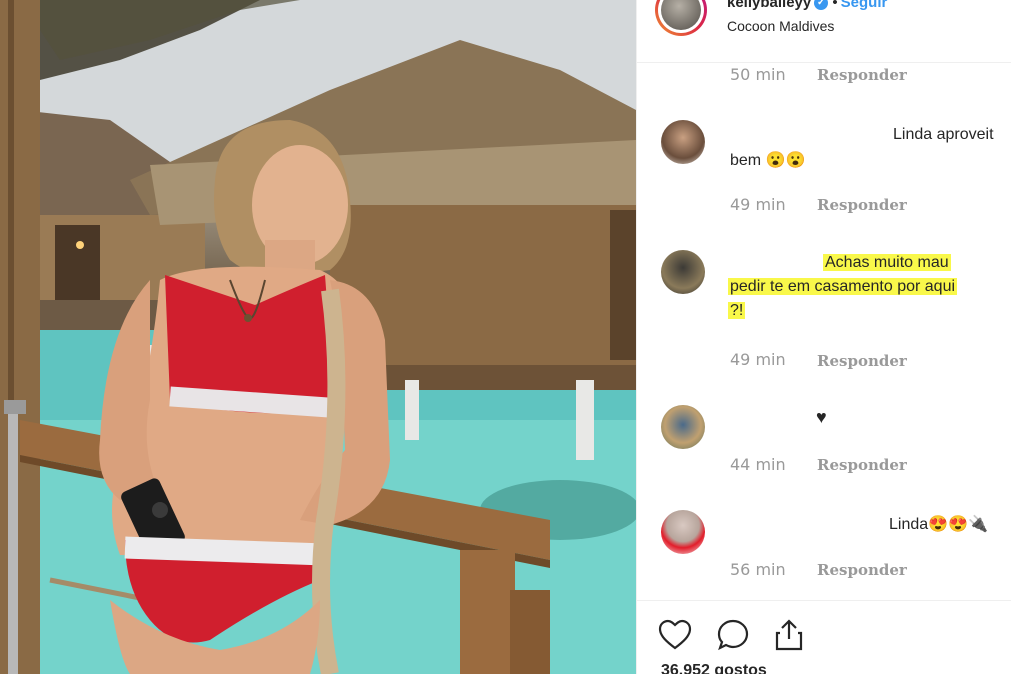  Describe the element at coordinates (943, 134) in the screenshot. I see `comment-text: Linda aproveit` at that location.